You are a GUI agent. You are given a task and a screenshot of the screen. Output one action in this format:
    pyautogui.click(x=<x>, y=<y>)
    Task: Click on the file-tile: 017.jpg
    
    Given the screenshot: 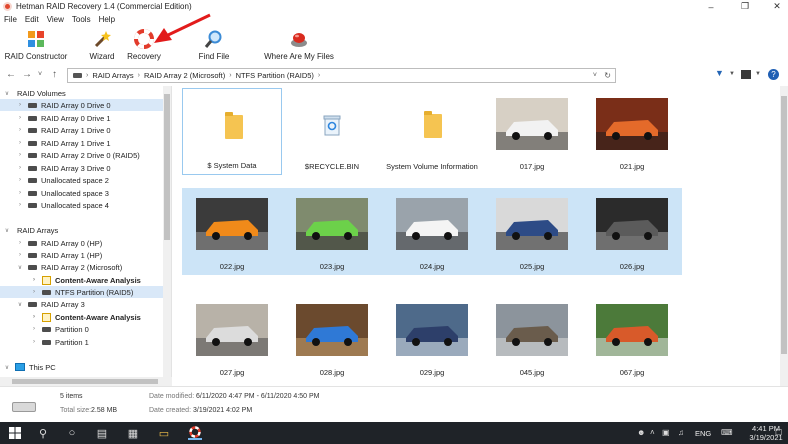 What is the action you would take?
    pyautogui.click(x=532, y=131)
    